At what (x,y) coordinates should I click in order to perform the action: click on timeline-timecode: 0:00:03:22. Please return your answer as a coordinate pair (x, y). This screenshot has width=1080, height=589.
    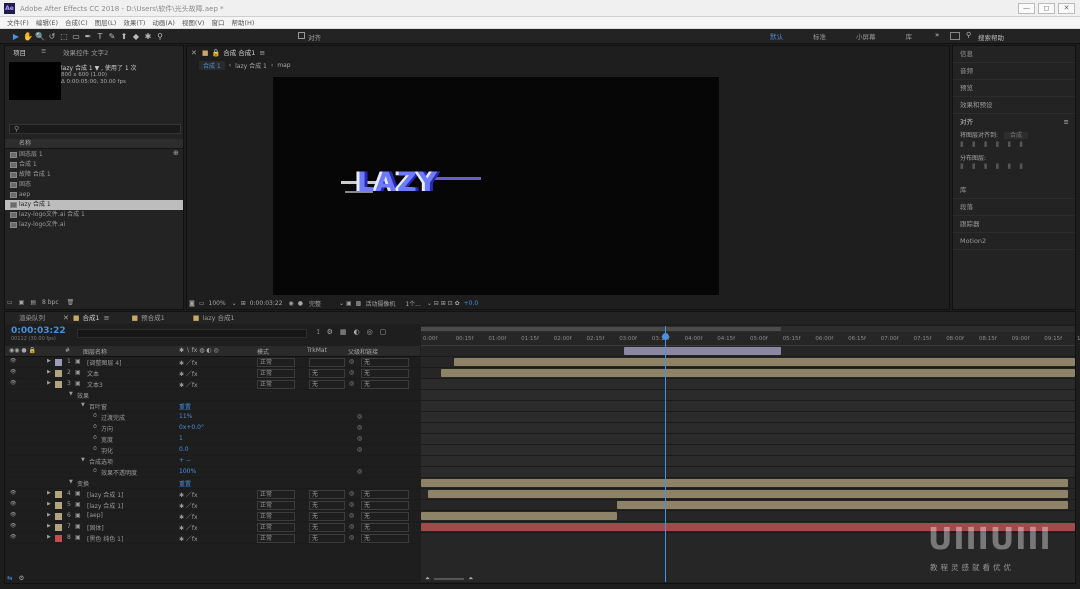
    Looking at the image, I should click on (38, 331).